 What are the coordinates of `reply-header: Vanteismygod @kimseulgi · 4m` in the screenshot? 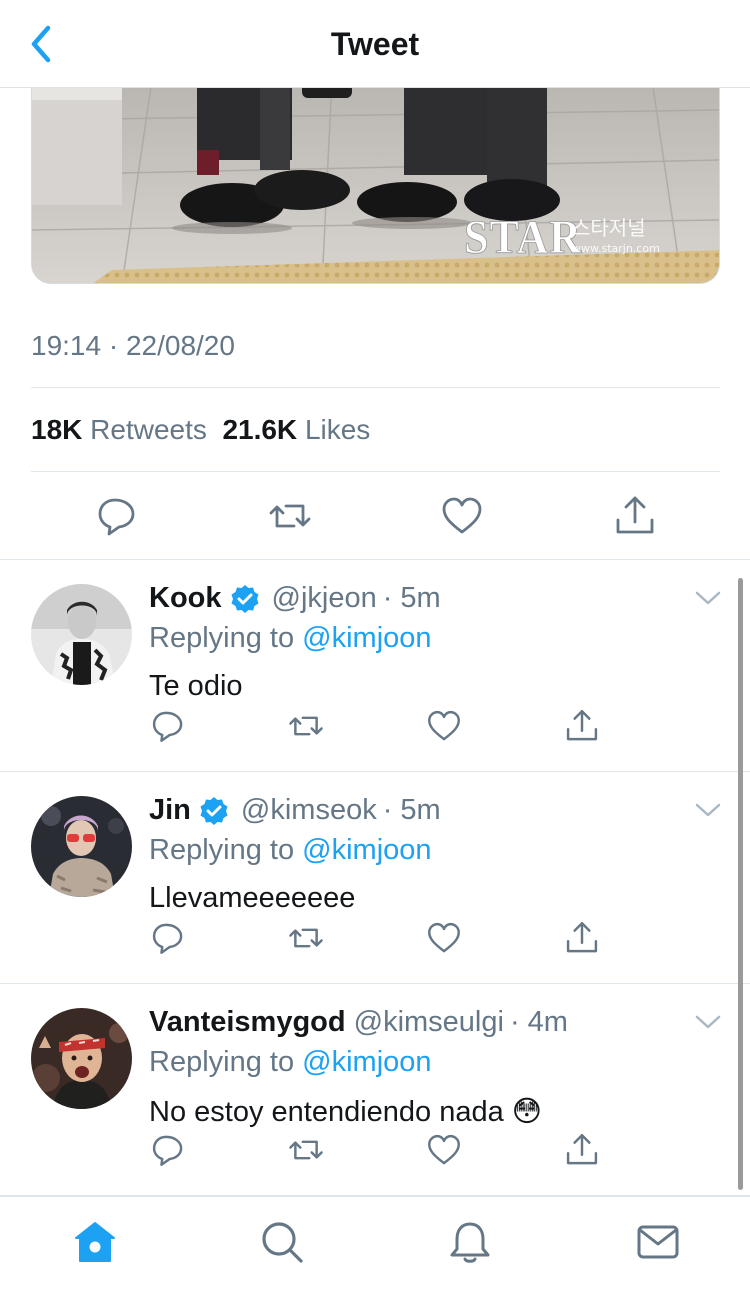 It's located at (358, 1022).